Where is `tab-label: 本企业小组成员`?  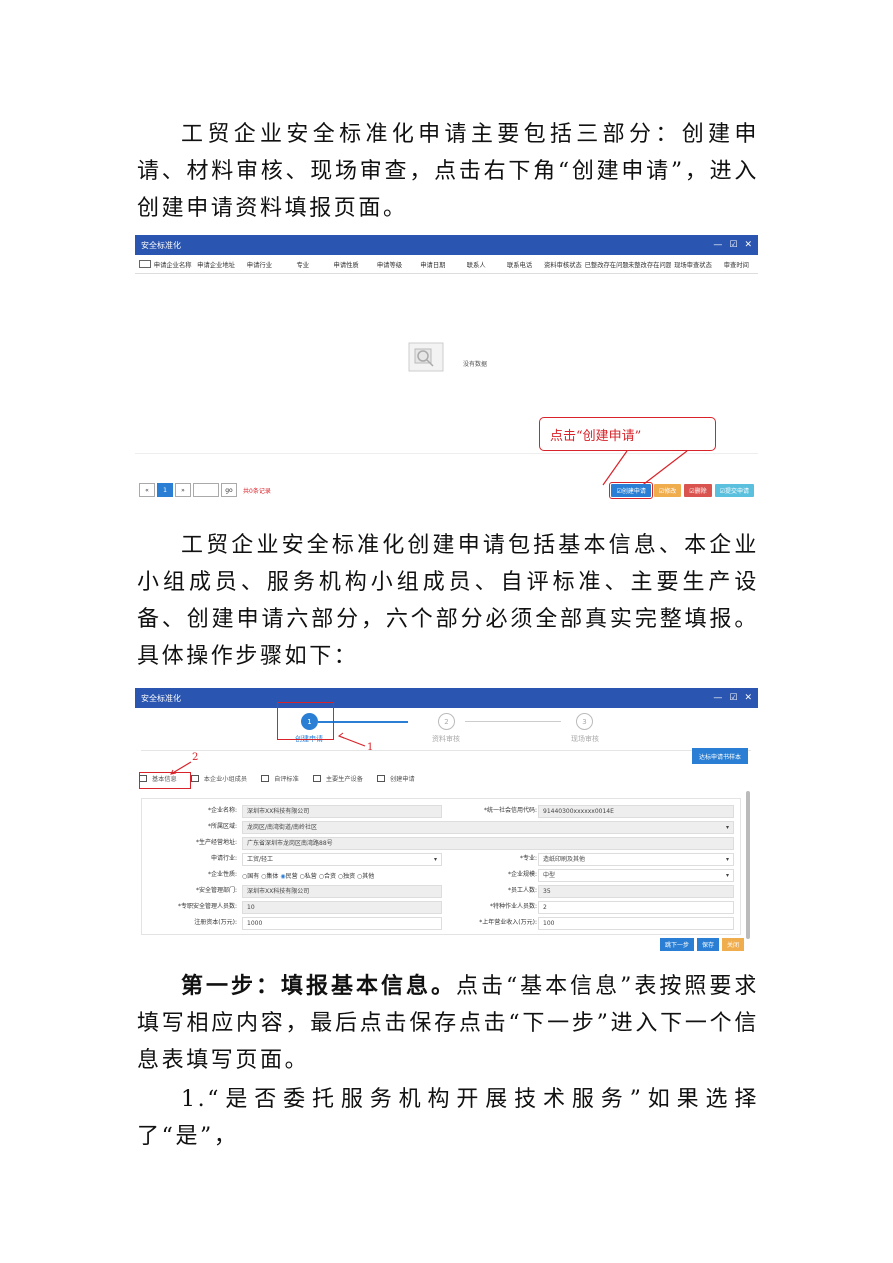
tab-label: 本企业小组成员 is located at coordinates (225, 779).